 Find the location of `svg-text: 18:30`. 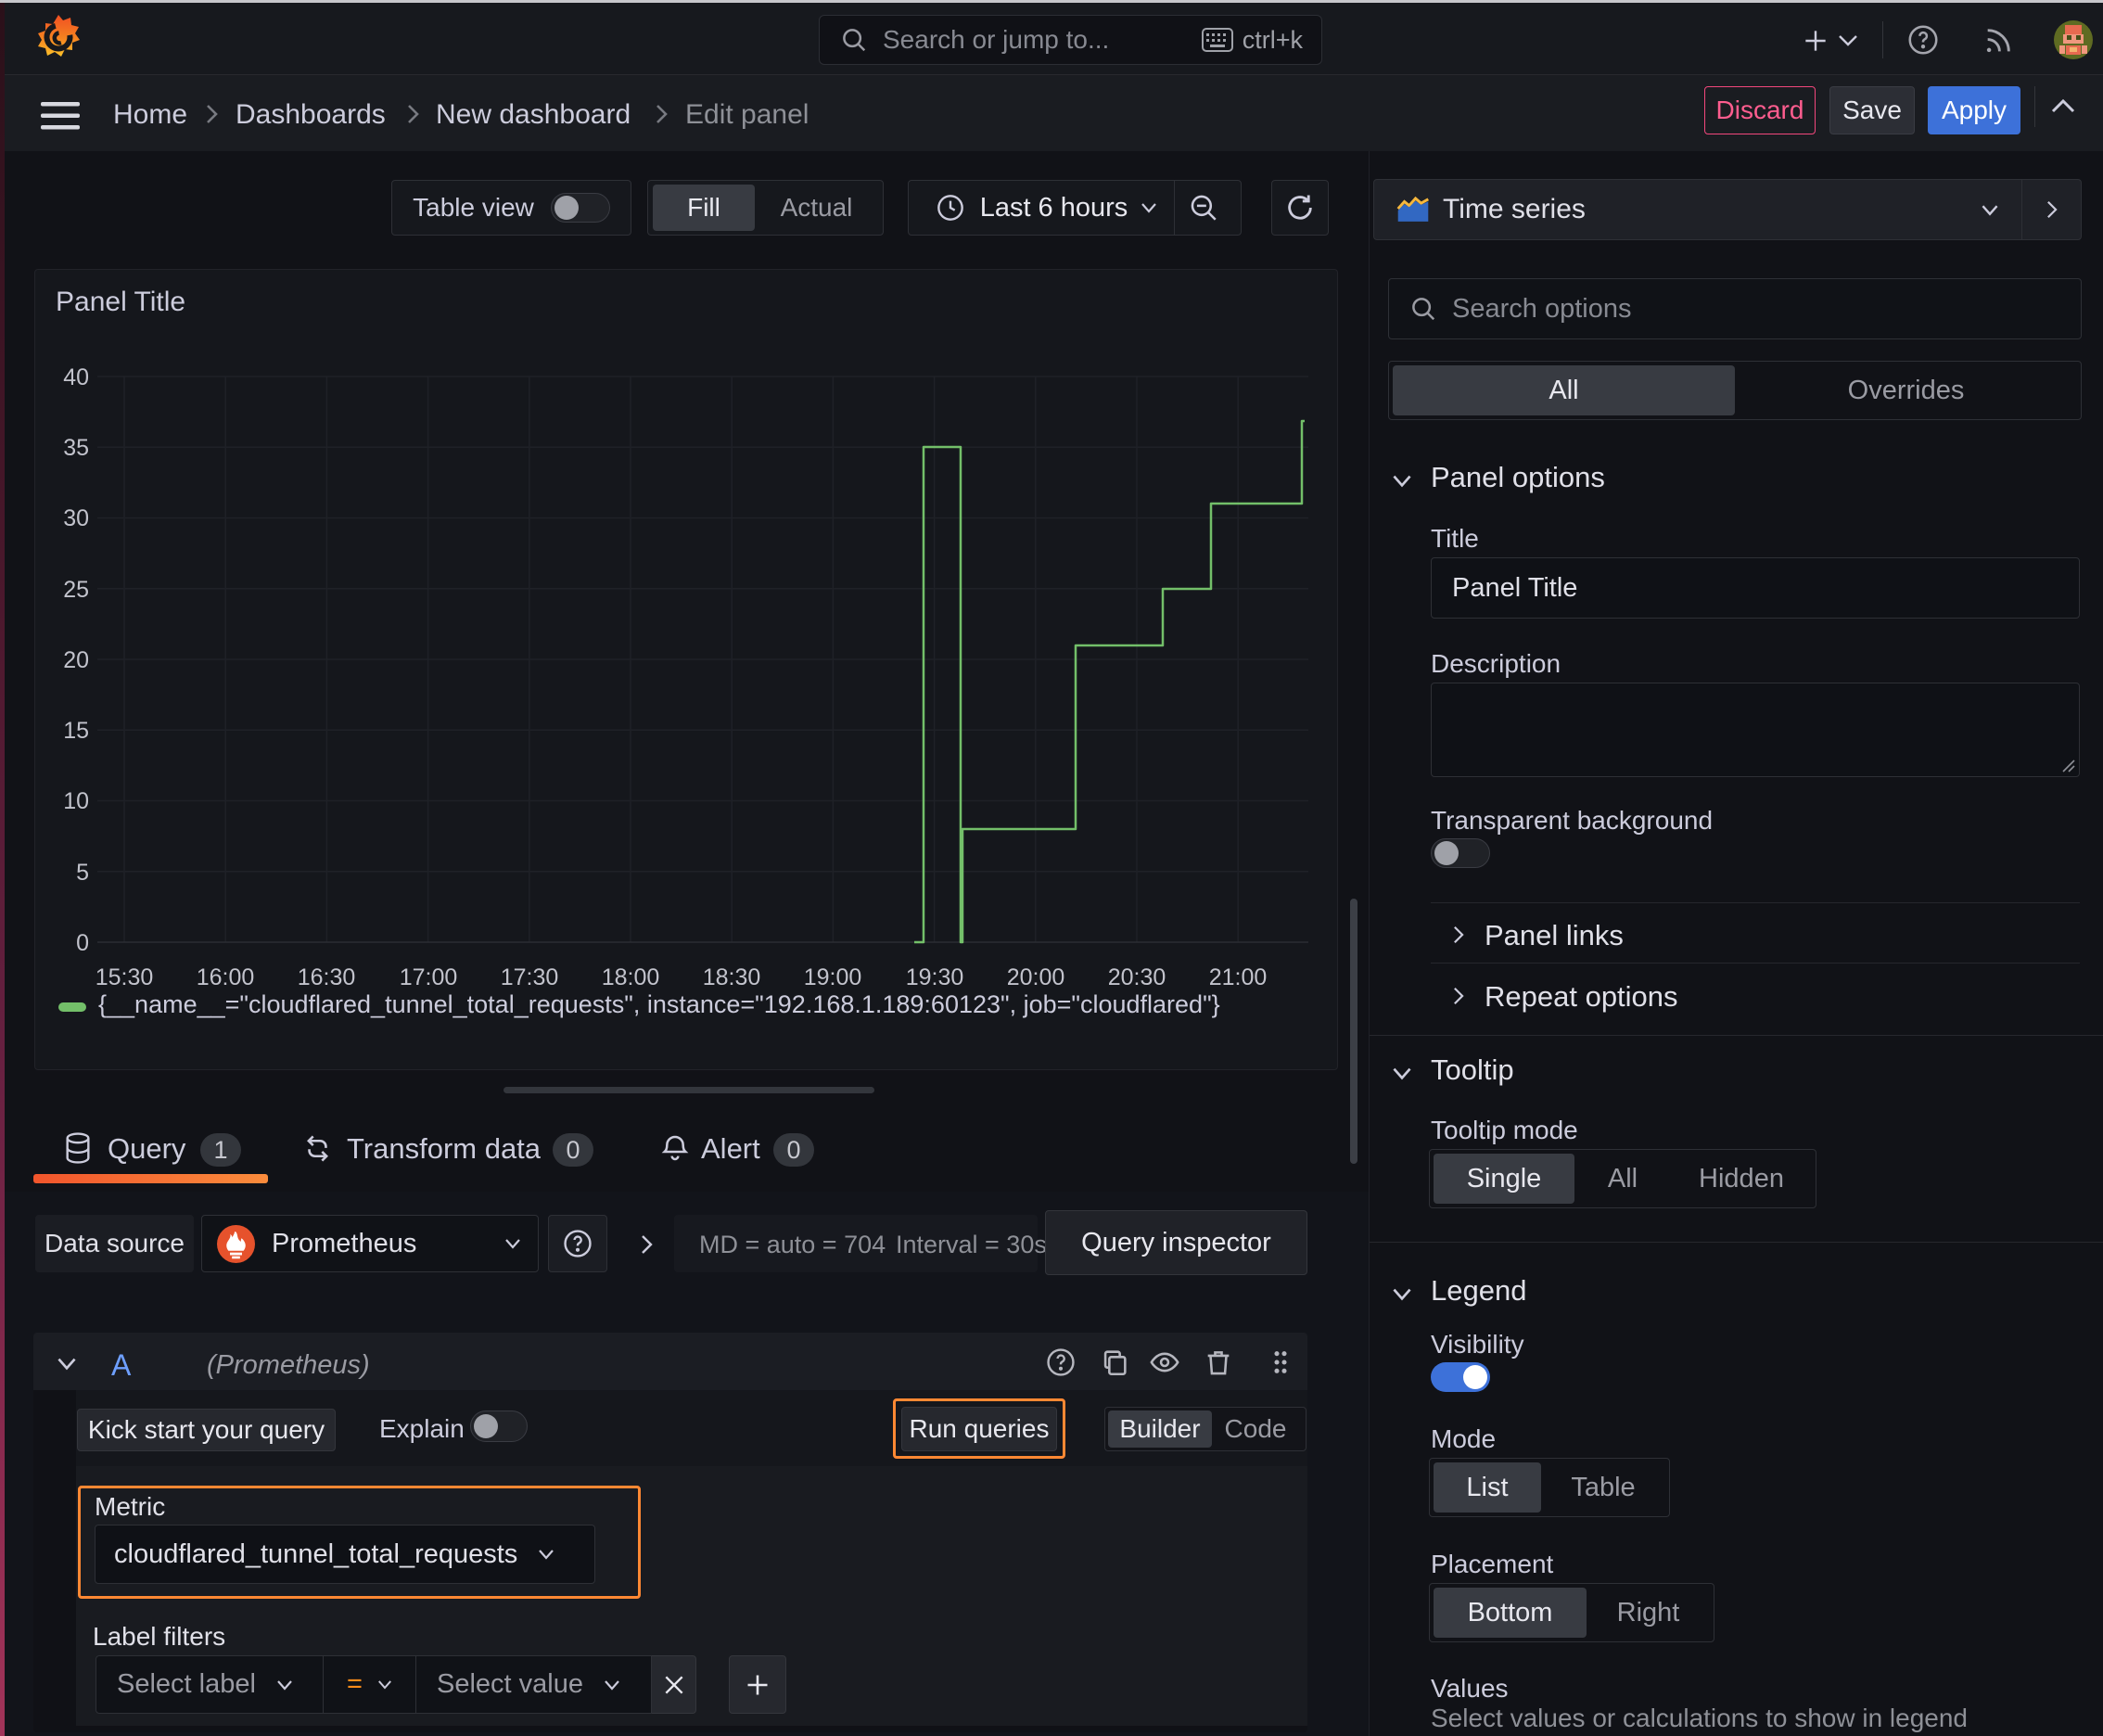

svg-text: 18:30 is located at coordinates (732, 977).